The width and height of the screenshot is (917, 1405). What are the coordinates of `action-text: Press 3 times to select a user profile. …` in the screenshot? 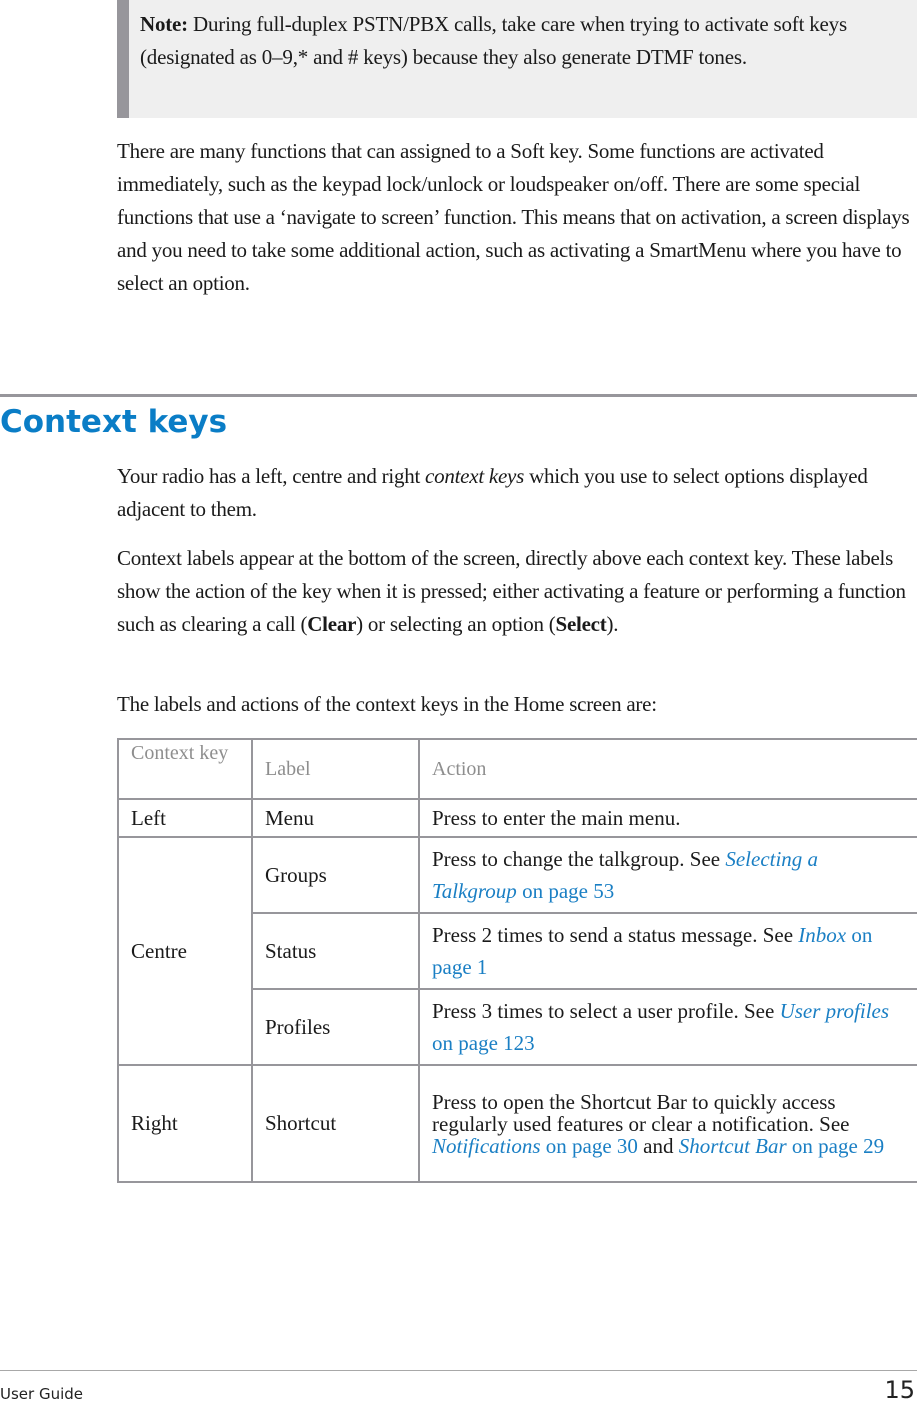 It's located at (606, 1011).